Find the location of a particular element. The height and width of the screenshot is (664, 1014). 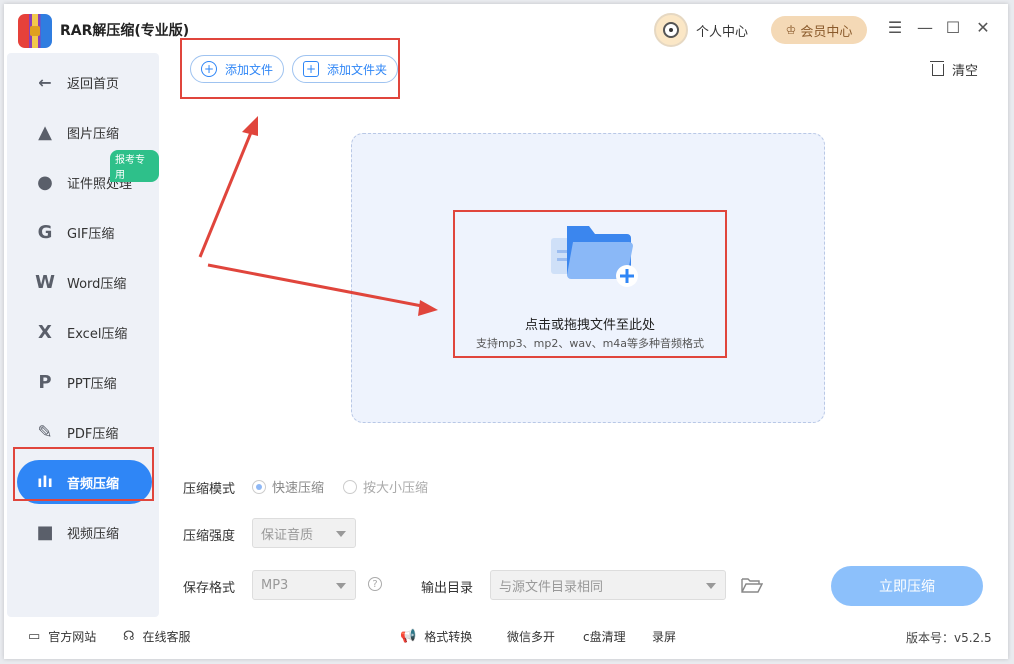

folder-add-icon is located at coordinates (594, 256).